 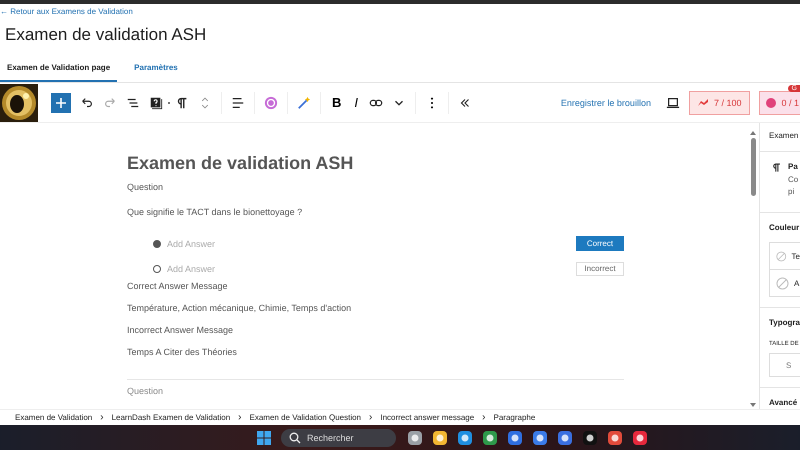 I want to click on breadcrumb-item: Examen de Validation, so click(x=53, y=417).